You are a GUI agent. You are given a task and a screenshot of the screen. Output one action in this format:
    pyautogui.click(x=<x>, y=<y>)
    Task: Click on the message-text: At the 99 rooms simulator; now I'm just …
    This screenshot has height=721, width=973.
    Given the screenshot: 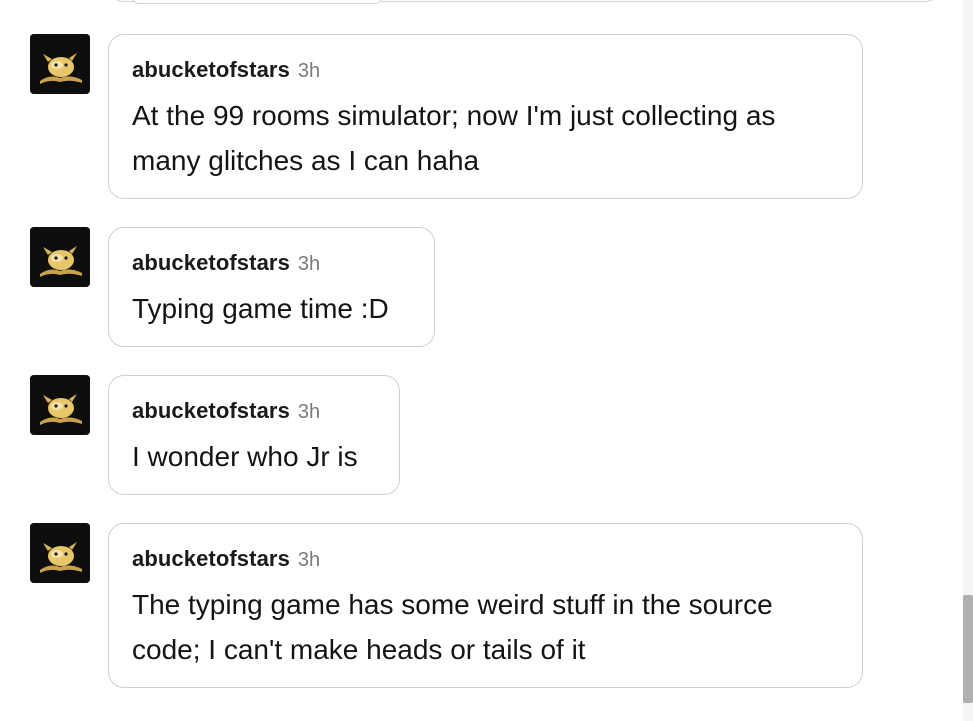 What is the action you would take?
    pyautogui.click(x=454, y=138)
    